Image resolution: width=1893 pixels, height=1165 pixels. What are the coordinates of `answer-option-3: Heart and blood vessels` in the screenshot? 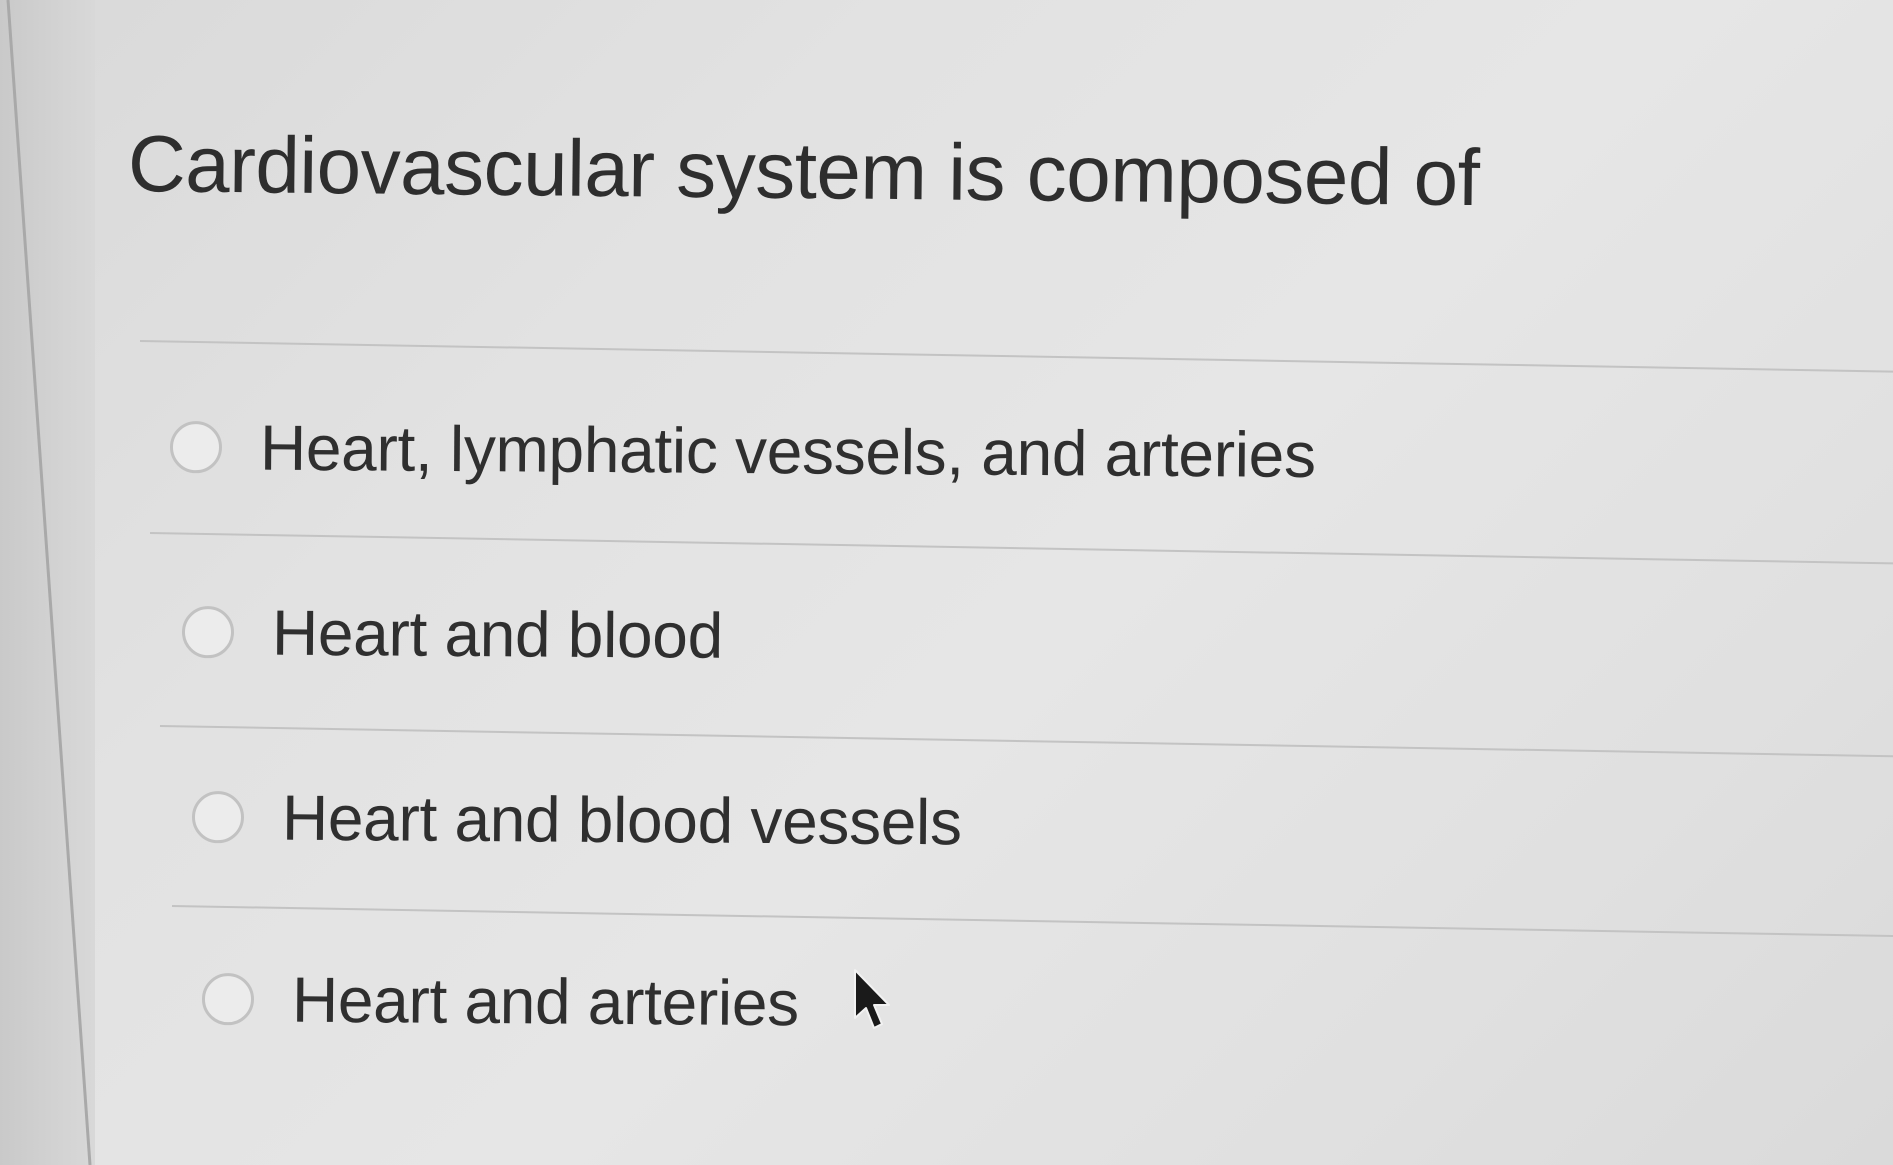 It's located at (576, 819).